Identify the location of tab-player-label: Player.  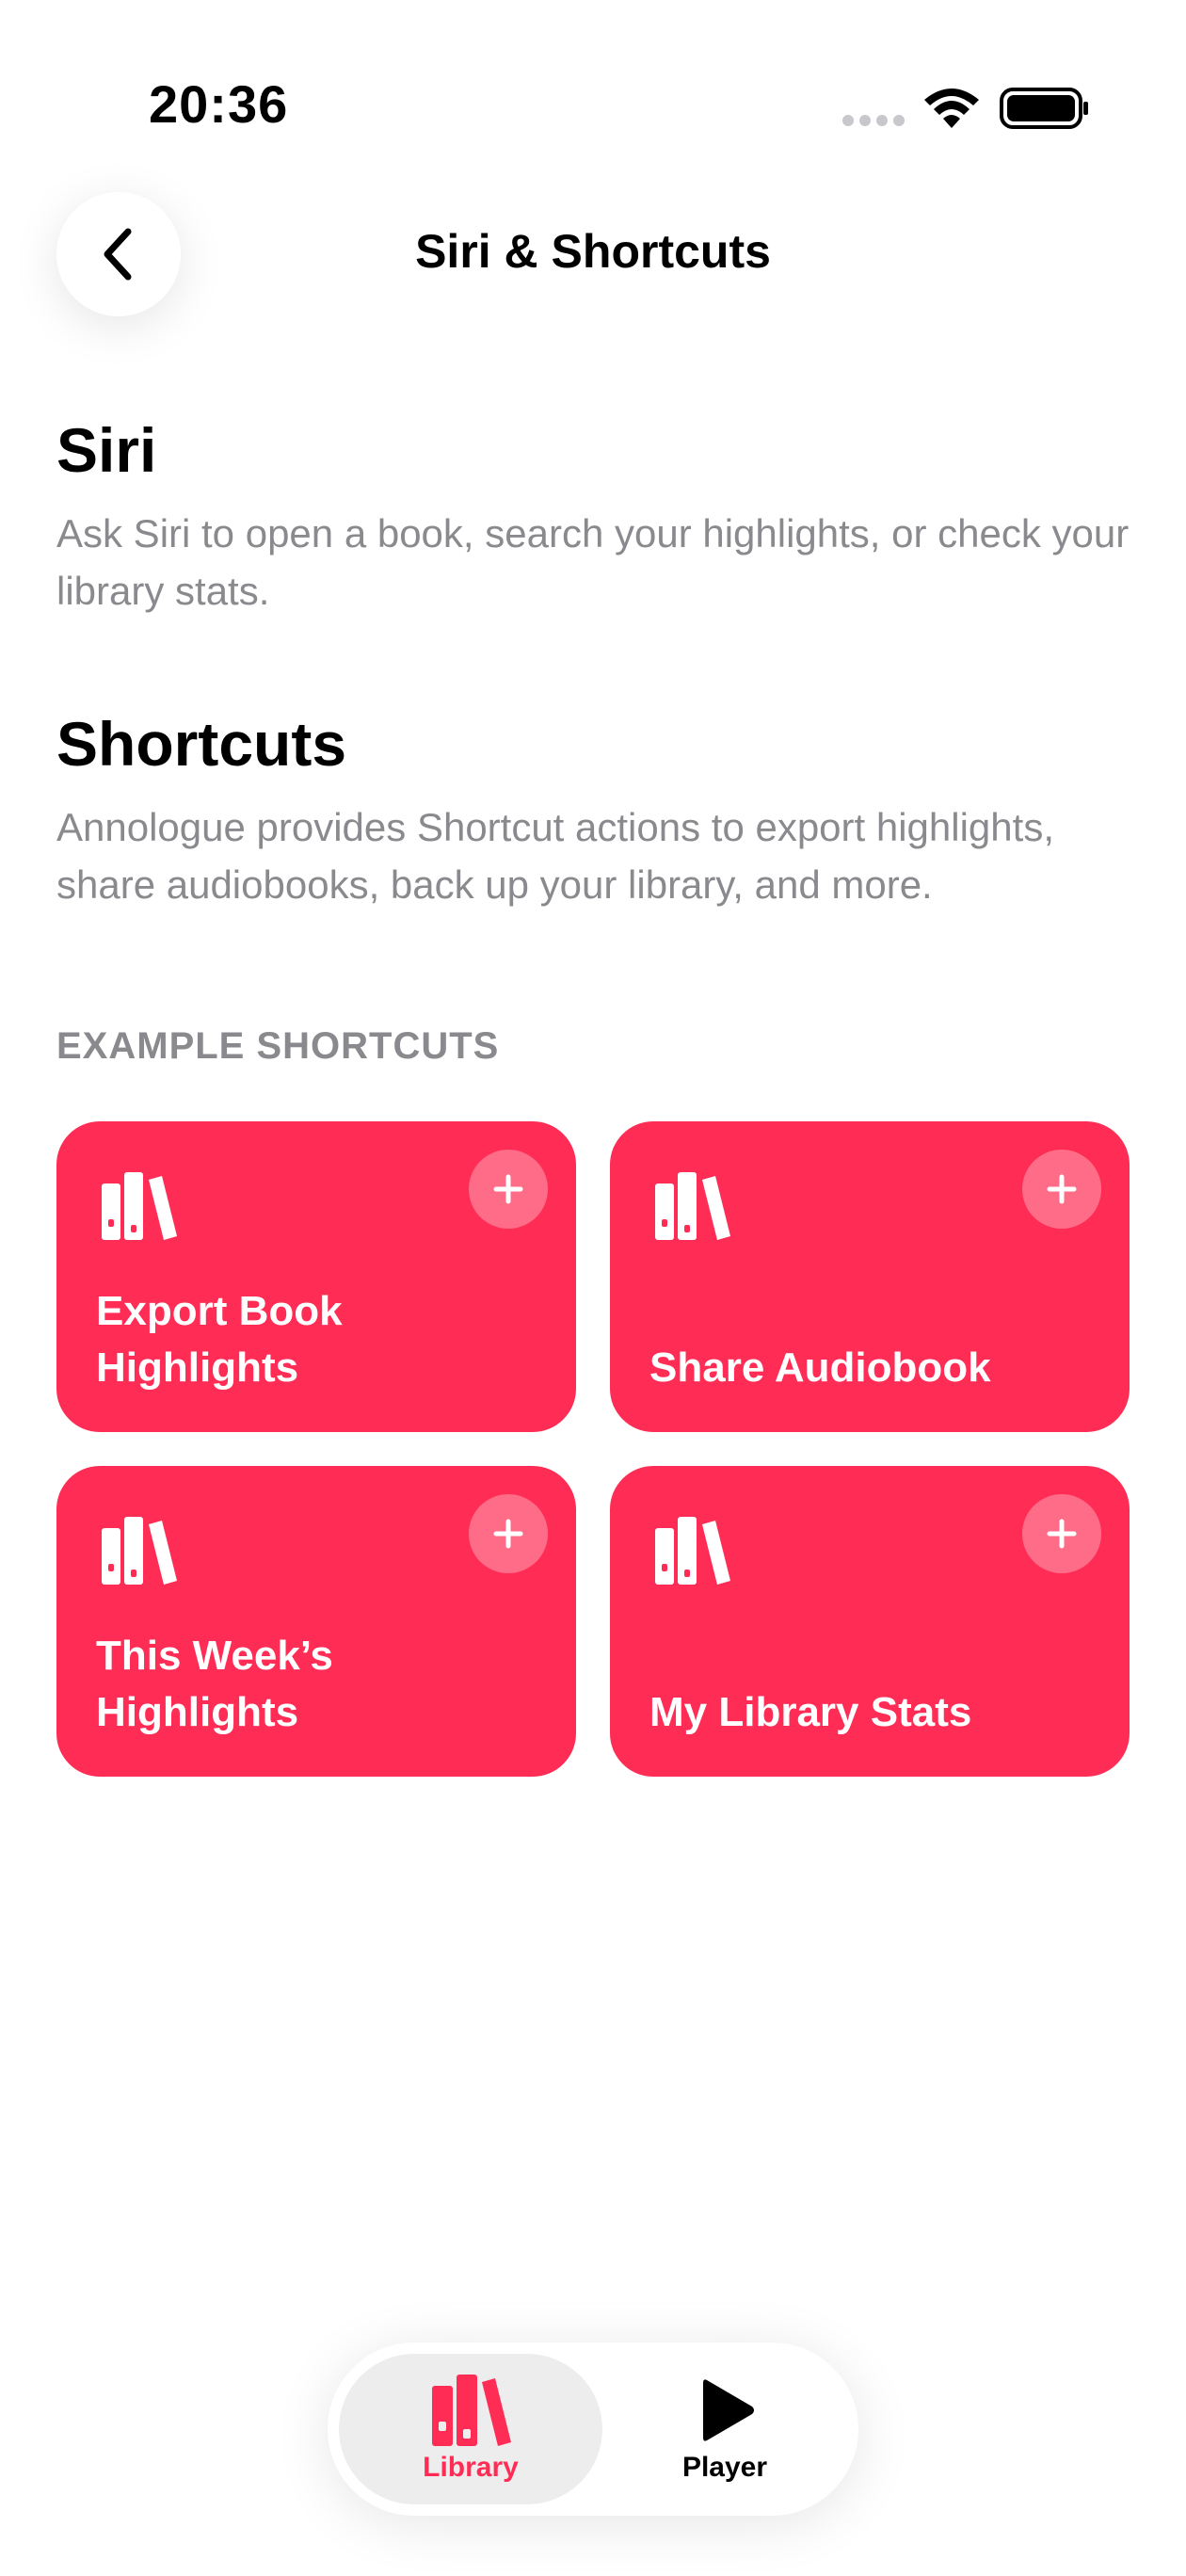
(724, 2467).